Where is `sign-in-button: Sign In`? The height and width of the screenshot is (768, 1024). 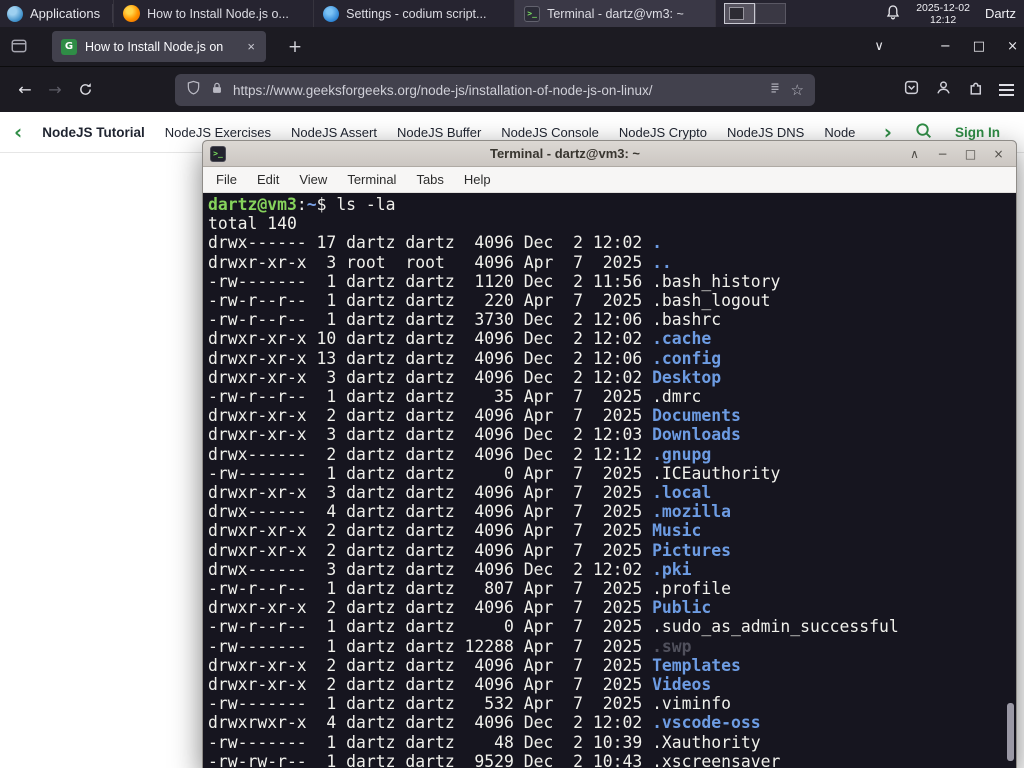 sign-in-button: Sign In is located at coordinates (982, 132).